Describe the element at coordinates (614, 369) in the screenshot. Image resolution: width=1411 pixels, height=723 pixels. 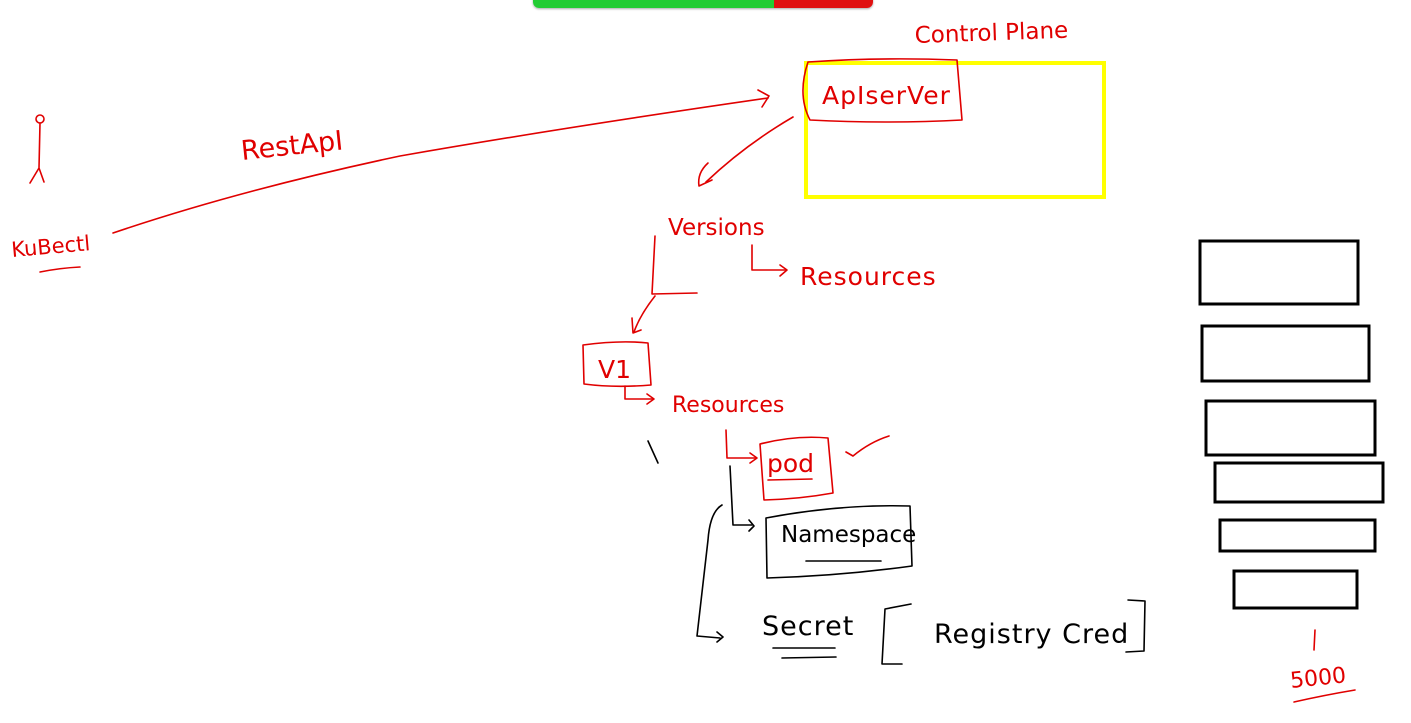
I see `v1-label: V1` at that location.